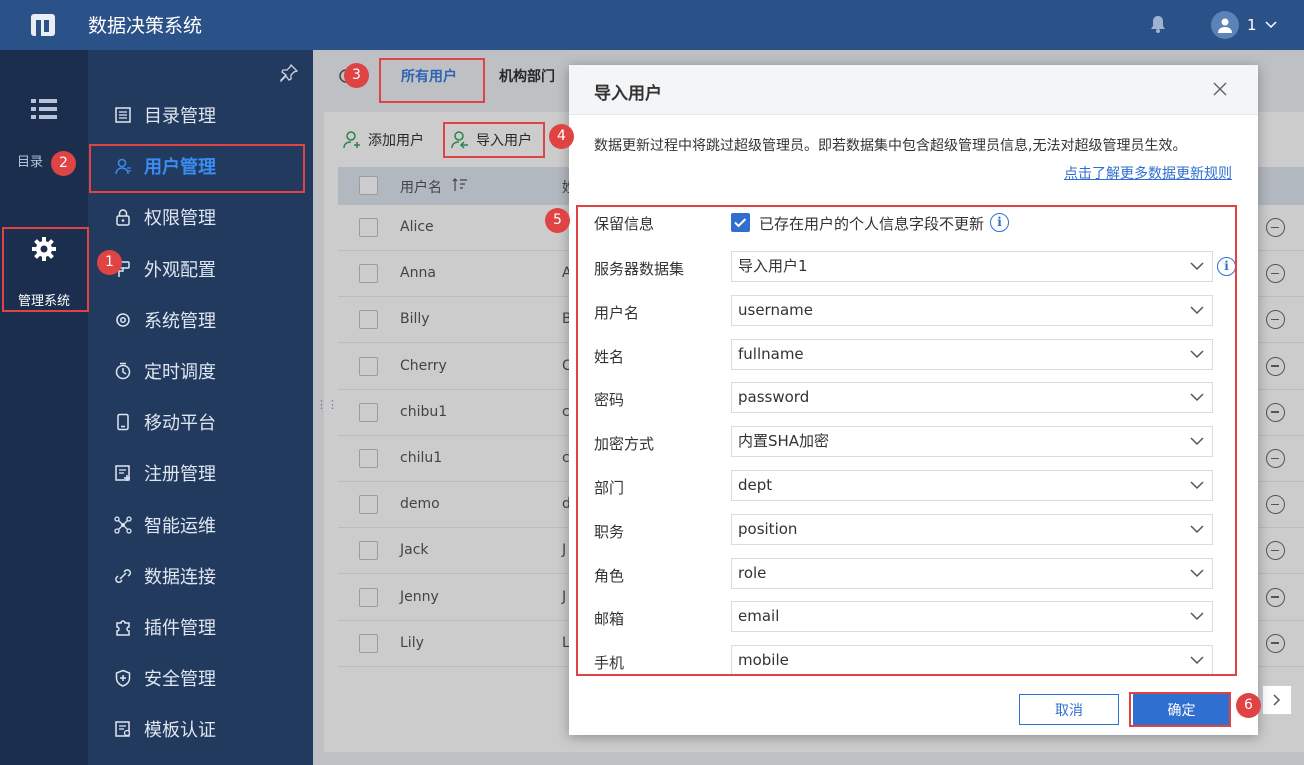 Image resolution: width=1304 pixels, height=765 pixels. I want to click on network-icon, so click(123, 524).